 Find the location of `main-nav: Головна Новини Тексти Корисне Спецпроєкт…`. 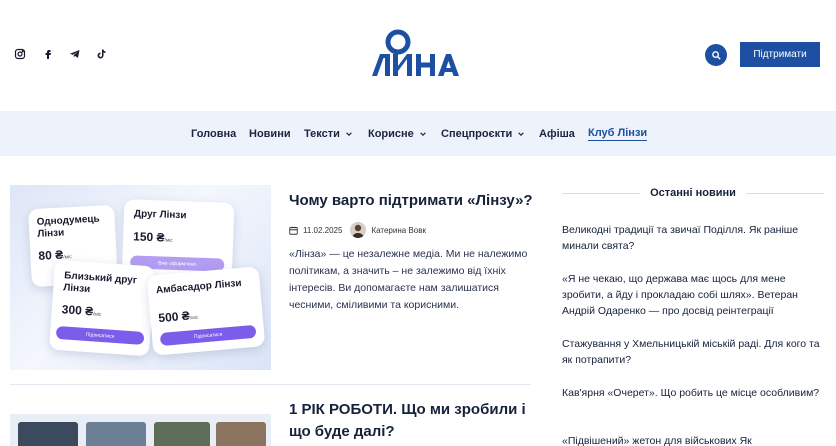

main-nav: Головна Новини Тексти Корисне Спецпроєкт… is located at coordinates (418, 133).